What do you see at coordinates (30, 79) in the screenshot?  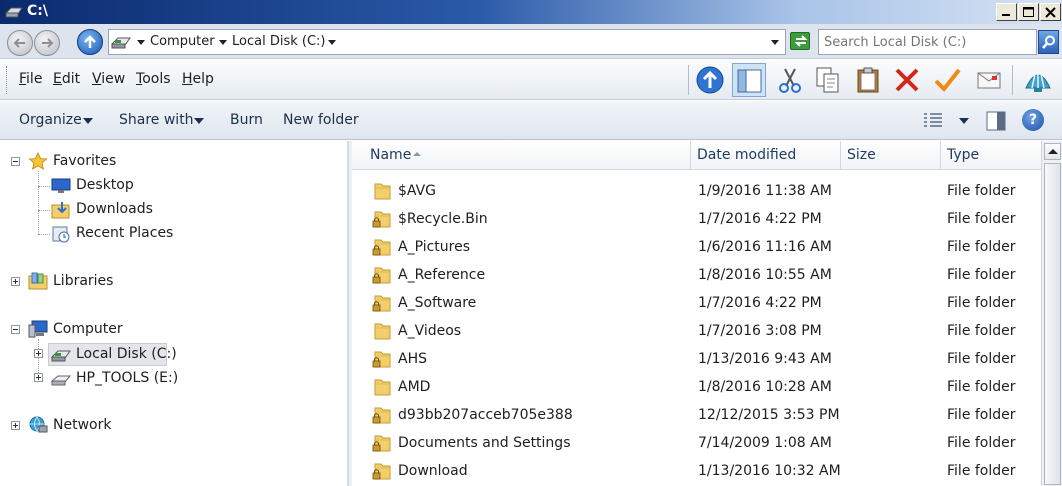 I see `menu-file: File` at bounding box center [30, 79].